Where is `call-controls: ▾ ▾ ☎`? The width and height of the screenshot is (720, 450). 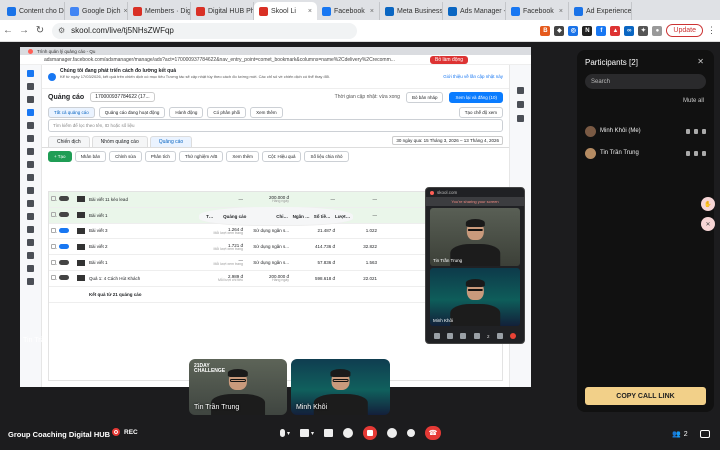
call-controls: ▾ ▾ ☎ is located at coordinates (361, 433).